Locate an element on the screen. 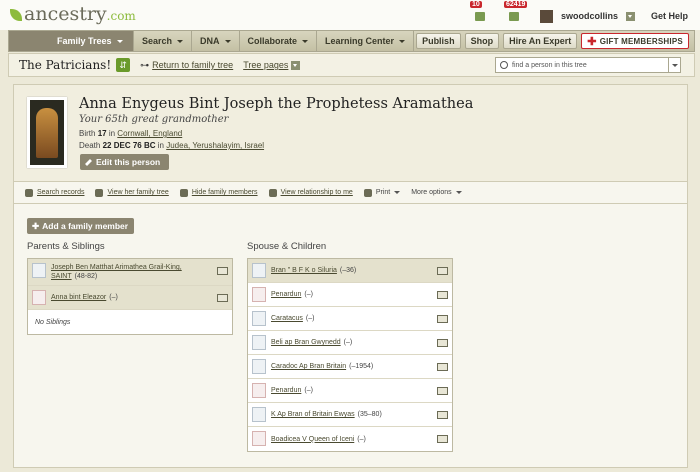  birth-place-link: Cornwall, England is located at coordinates (149, 133).